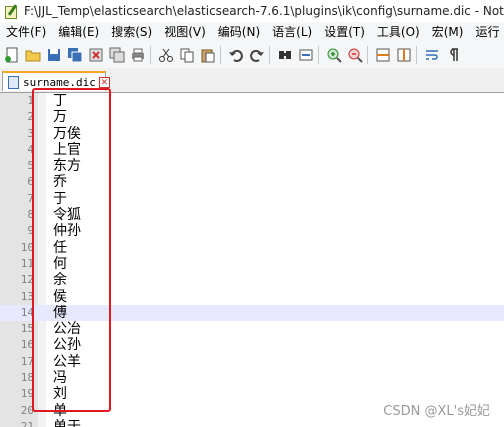 This screenshot has height=427, width=504. What do you see at coordinates (27, 329) in the screenshot?
I see `line-number: 15` at bounding box center [27, 329].